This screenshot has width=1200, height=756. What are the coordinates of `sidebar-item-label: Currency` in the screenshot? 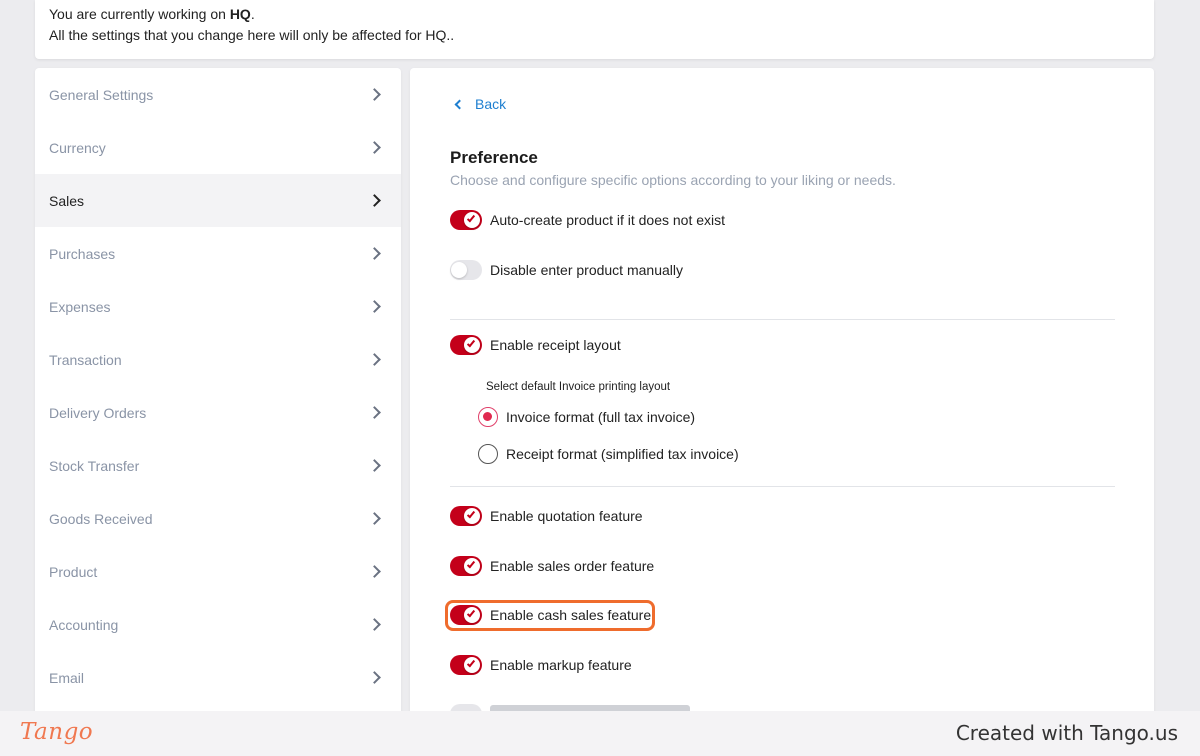 It's located at (77, 147).